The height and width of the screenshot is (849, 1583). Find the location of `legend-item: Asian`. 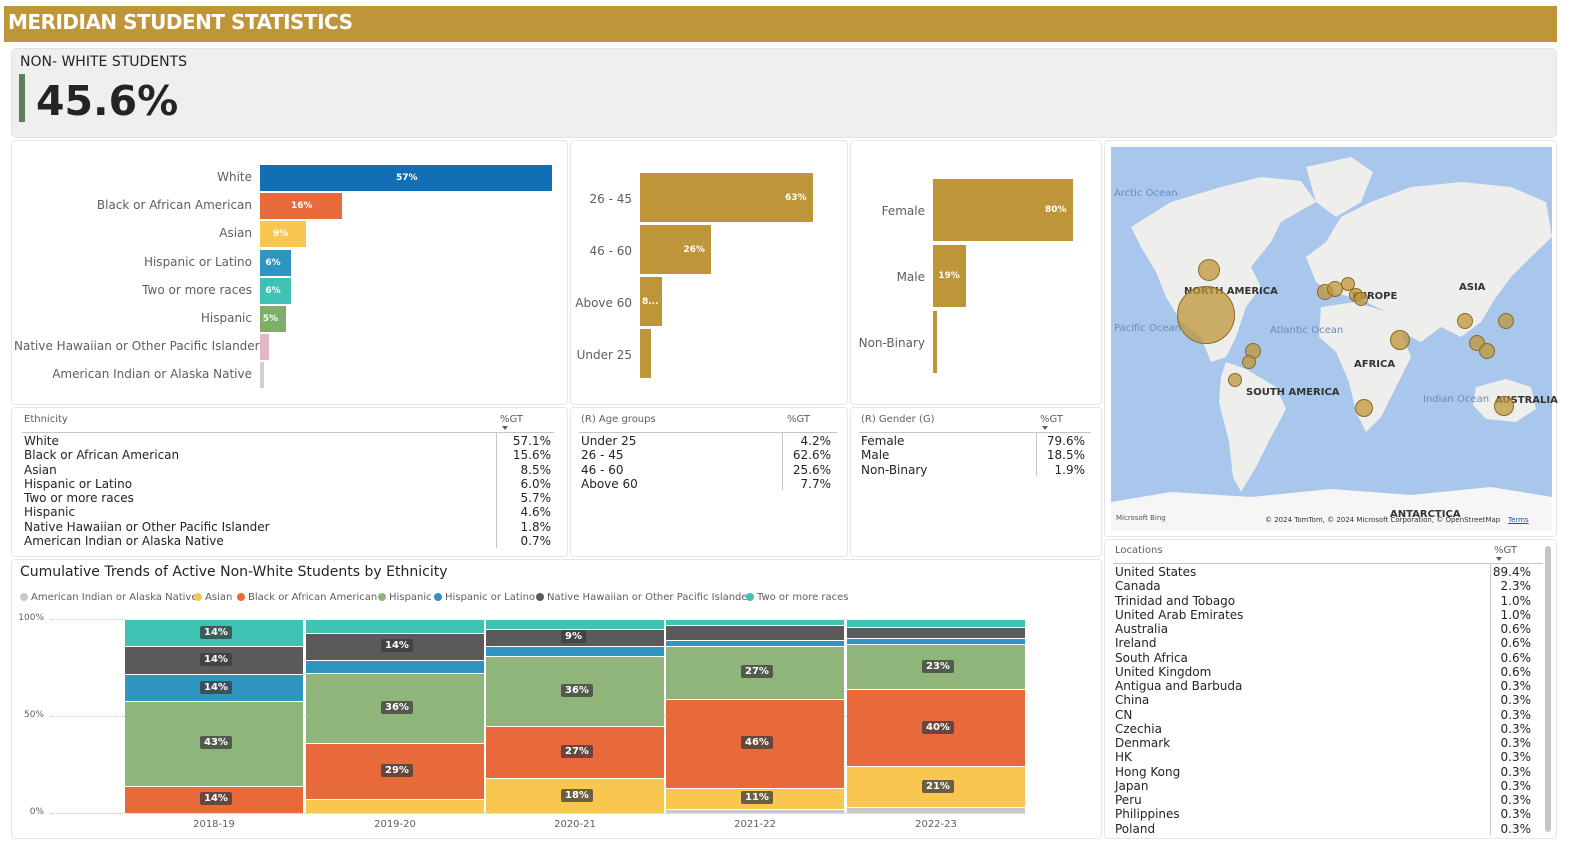

legend-item: Asian is located at coordinates (213, 597).